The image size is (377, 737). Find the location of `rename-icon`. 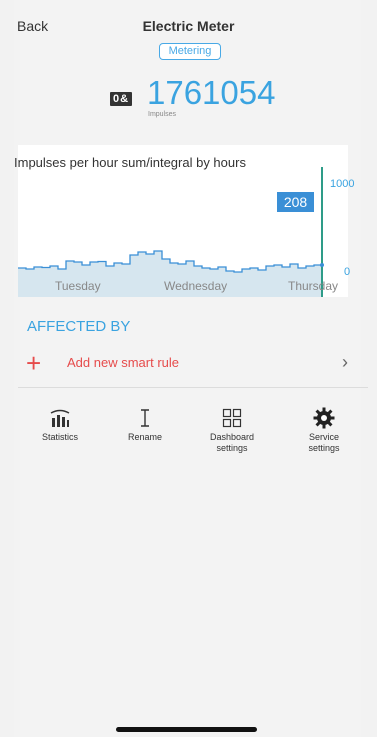

rename-icon is located at coordinates (145, 418).